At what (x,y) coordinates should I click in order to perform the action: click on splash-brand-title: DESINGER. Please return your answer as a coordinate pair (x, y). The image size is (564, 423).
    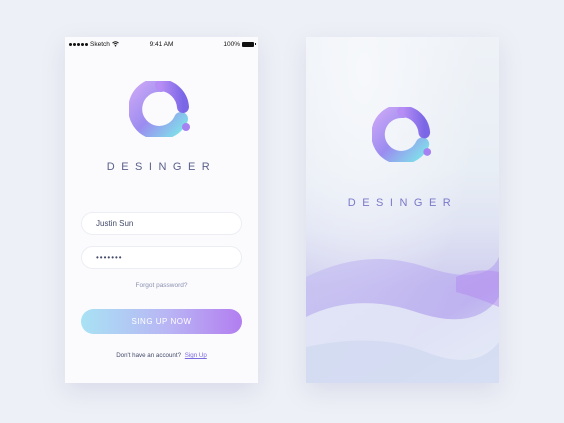
    Looking at the image, I should click on (402, 203).